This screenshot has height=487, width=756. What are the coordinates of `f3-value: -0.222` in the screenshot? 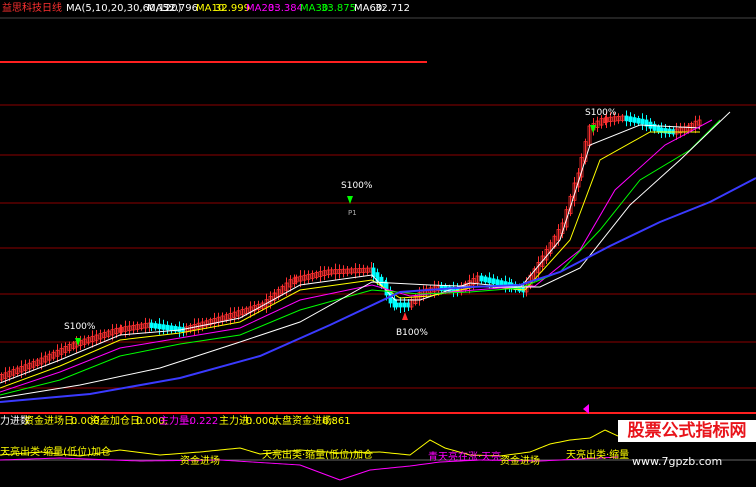 It's located at (202, 421).